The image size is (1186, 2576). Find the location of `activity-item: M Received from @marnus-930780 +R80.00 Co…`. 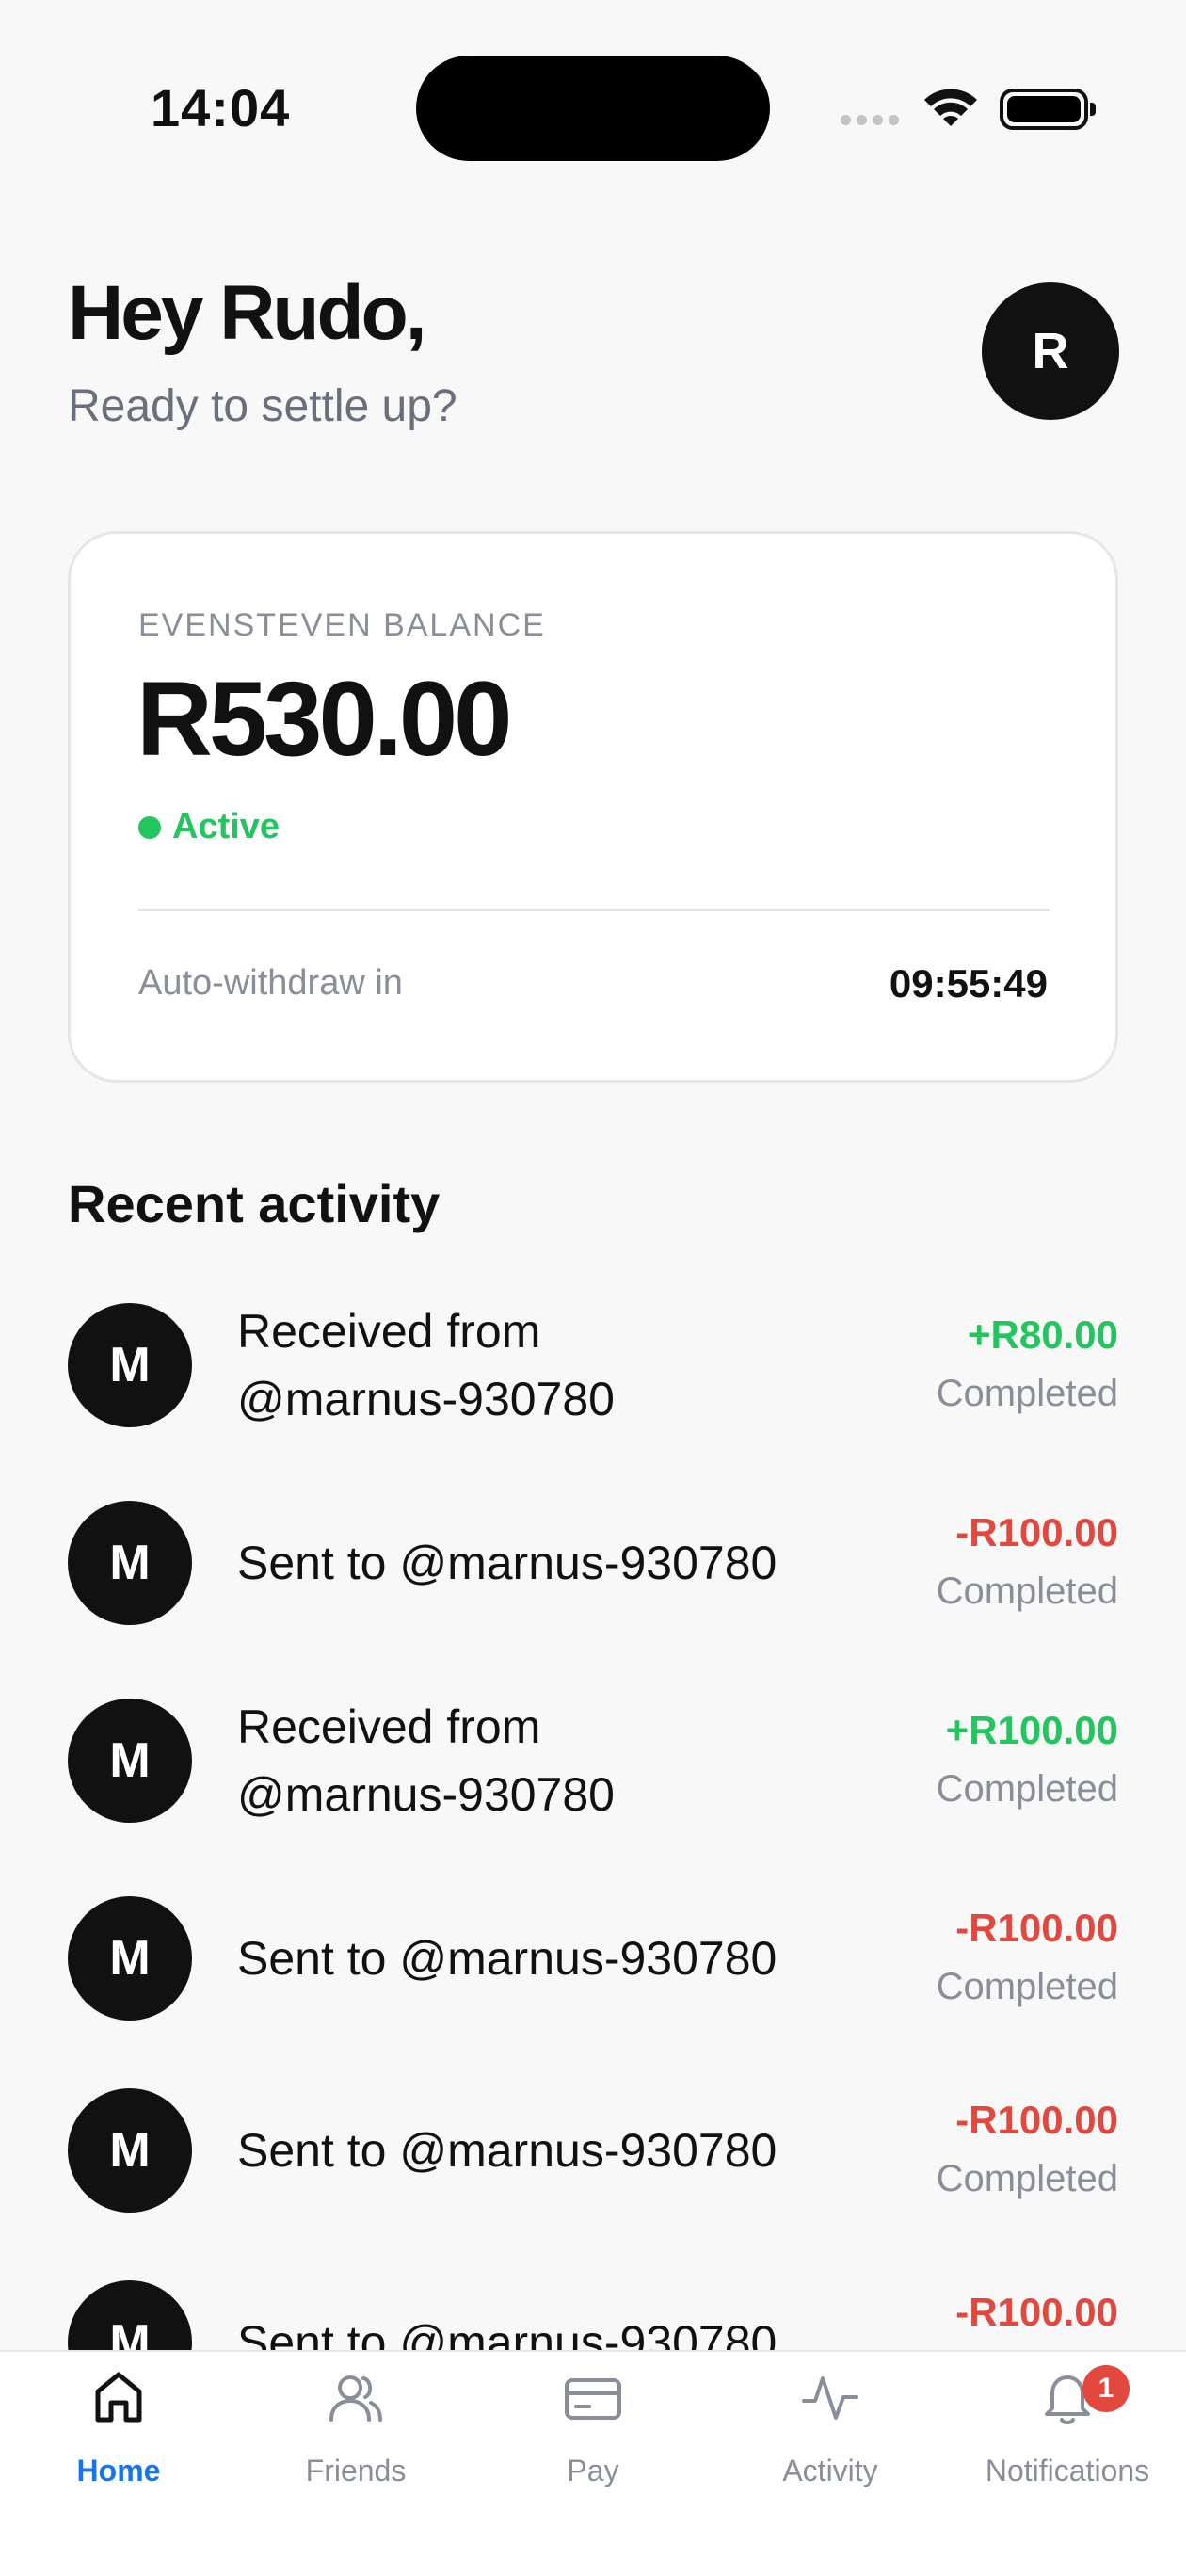

activity-item: M Received from @marnus-930780 +R80.00 Co… is located at coordinates (593, 1369).